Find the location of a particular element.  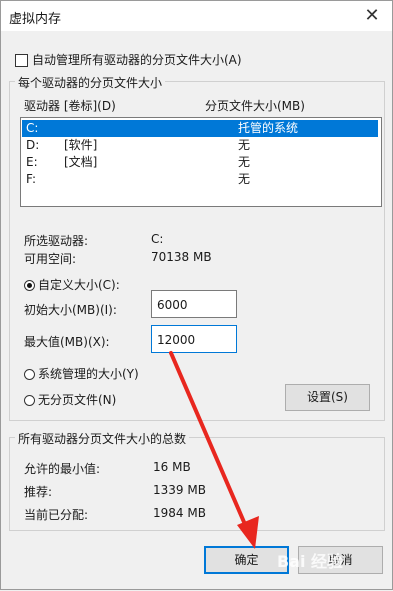

red-arrow-annotation is located at coordinates (214, 450).